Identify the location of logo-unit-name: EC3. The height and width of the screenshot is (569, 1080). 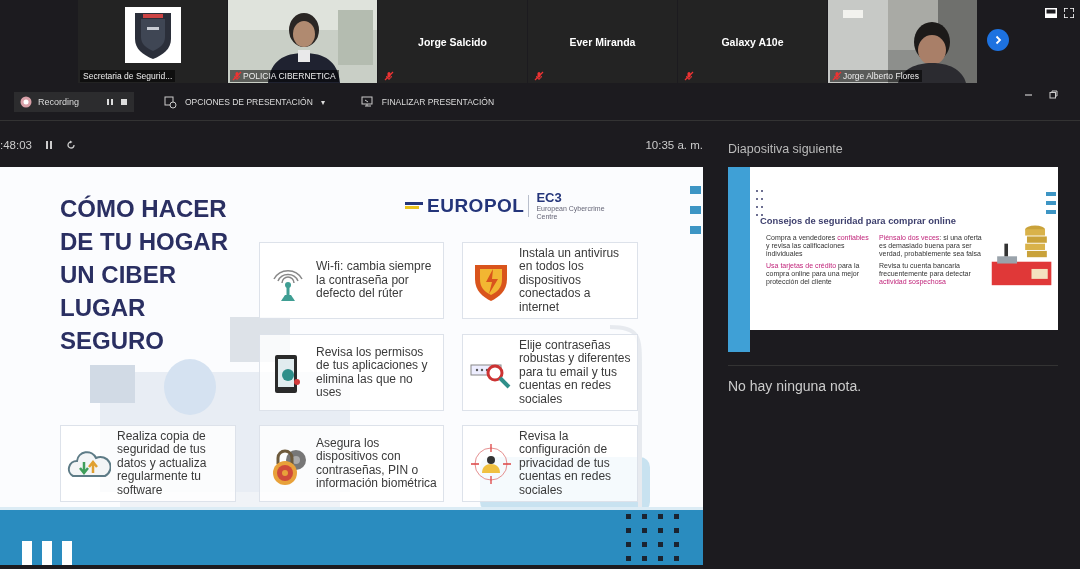
(549, 198).